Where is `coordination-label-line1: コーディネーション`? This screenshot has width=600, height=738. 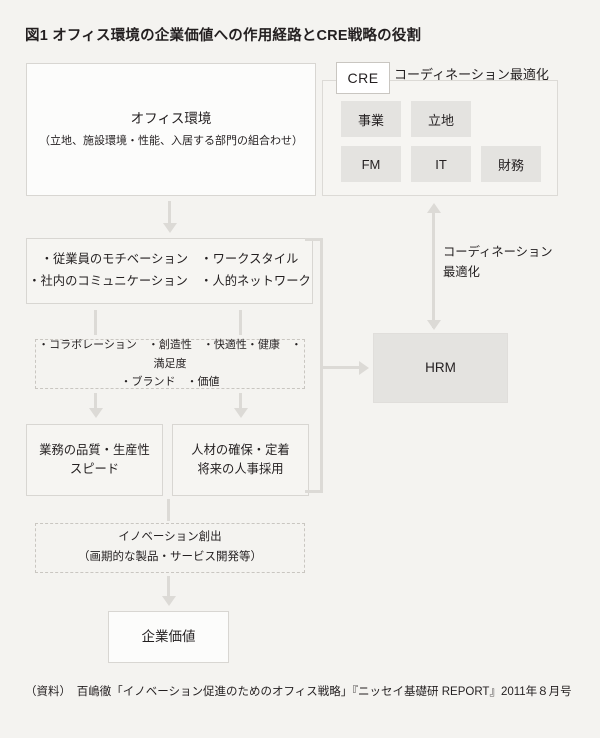
coordination-label-line1: コーディネーション is located at coordinates (498, 252).